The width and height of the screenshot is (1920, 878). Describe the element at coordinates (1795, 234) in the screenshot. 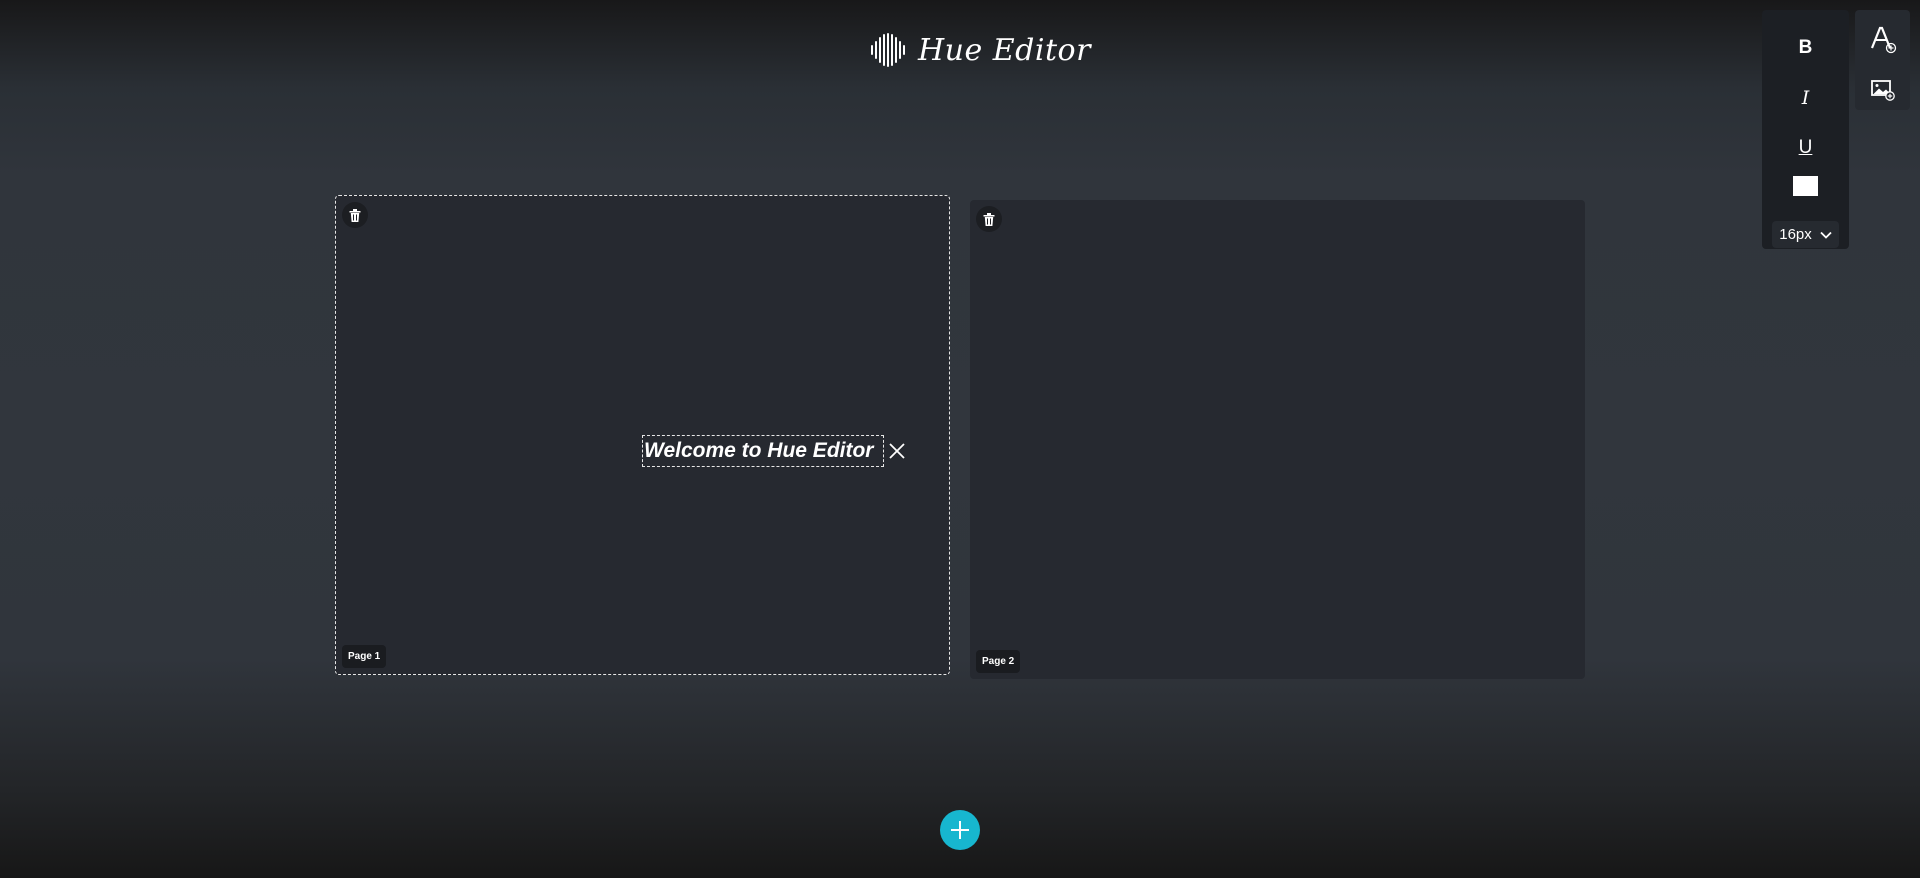

I see `font-size-value: 16px` at that location.